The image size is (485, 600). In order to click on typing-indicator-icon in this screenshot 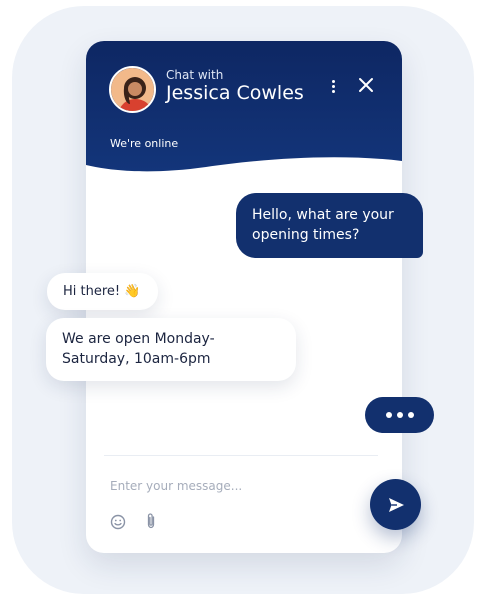, I will do `click(399, 415)`.